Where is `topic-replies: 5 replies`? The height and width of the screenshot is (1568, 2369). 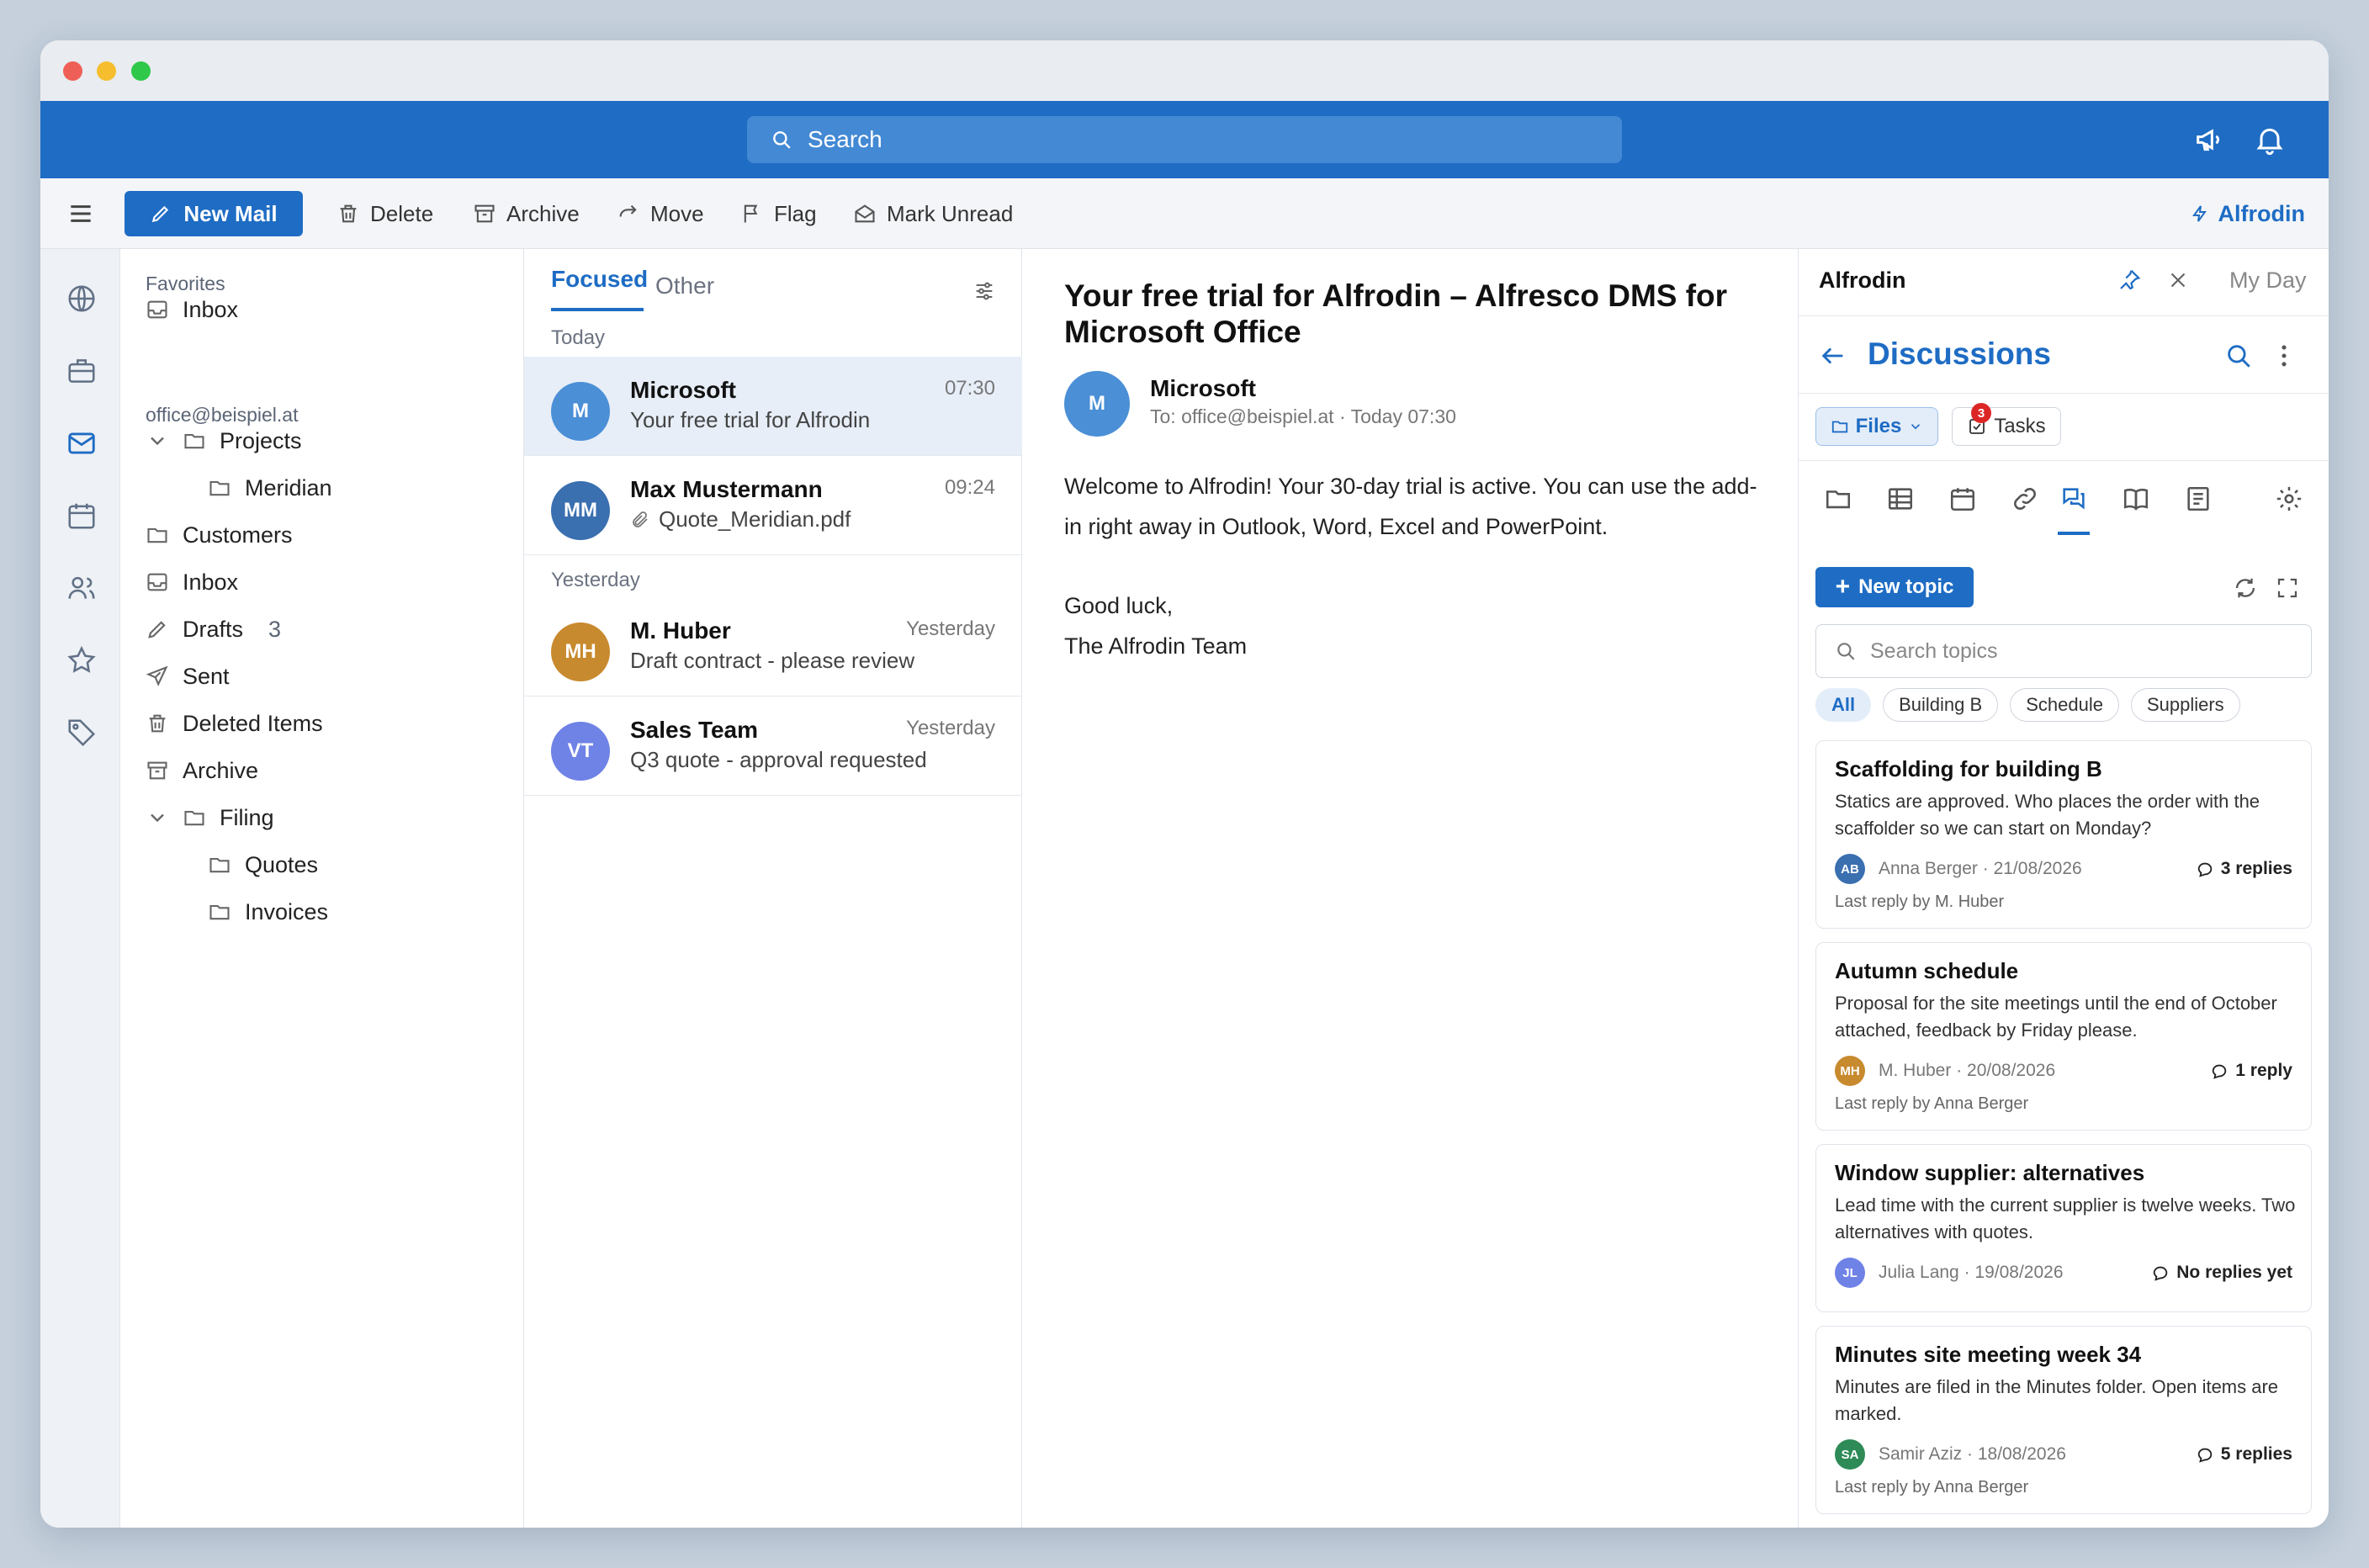
topic-replies: 5 replies is located at coordinates (2244, 1454).